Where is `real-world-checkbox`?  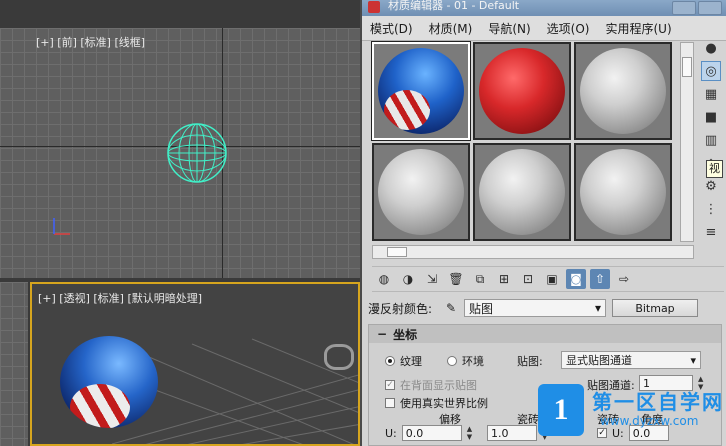 real-world-checkbox is located at coordinates (390, 403).